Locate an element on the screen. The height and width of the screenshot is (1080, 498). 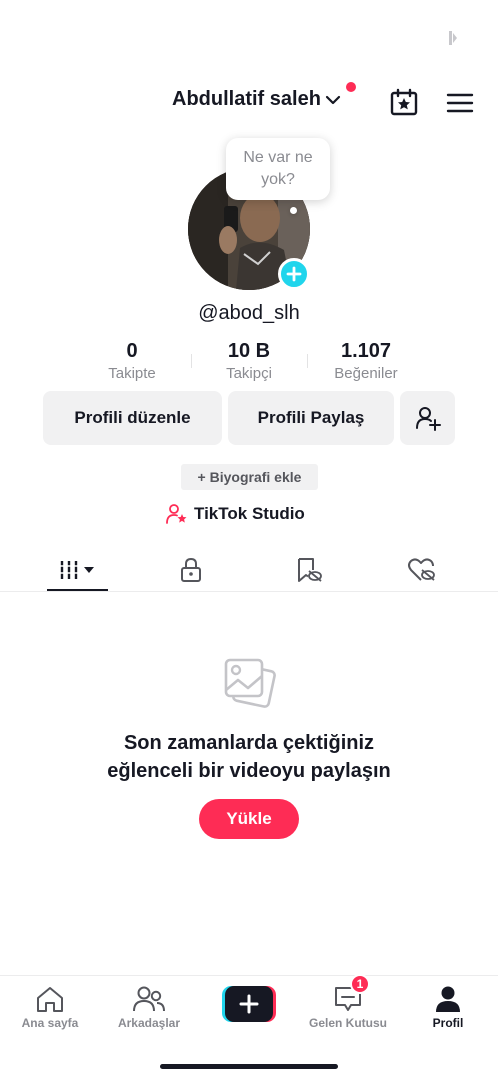
nav-home-label: Ana sayfa is located at coordinates (50, 1023).